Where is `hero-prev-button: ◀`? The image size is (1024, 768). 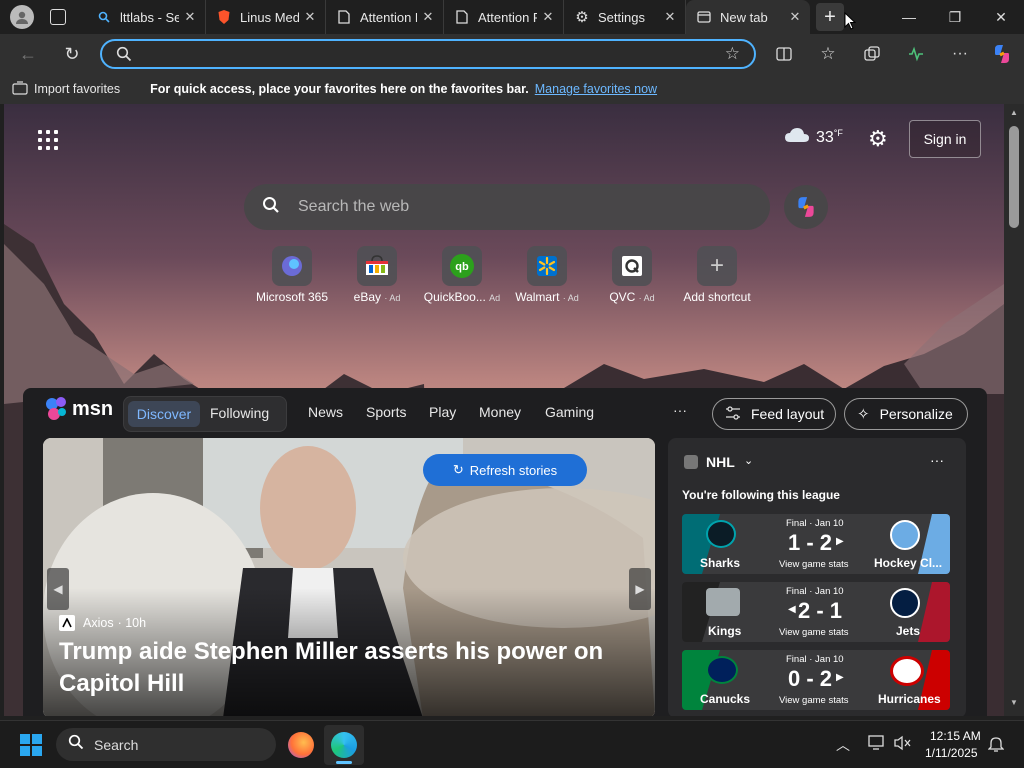
hero-prev-button: ◀ is located at coordinates (58, 589).